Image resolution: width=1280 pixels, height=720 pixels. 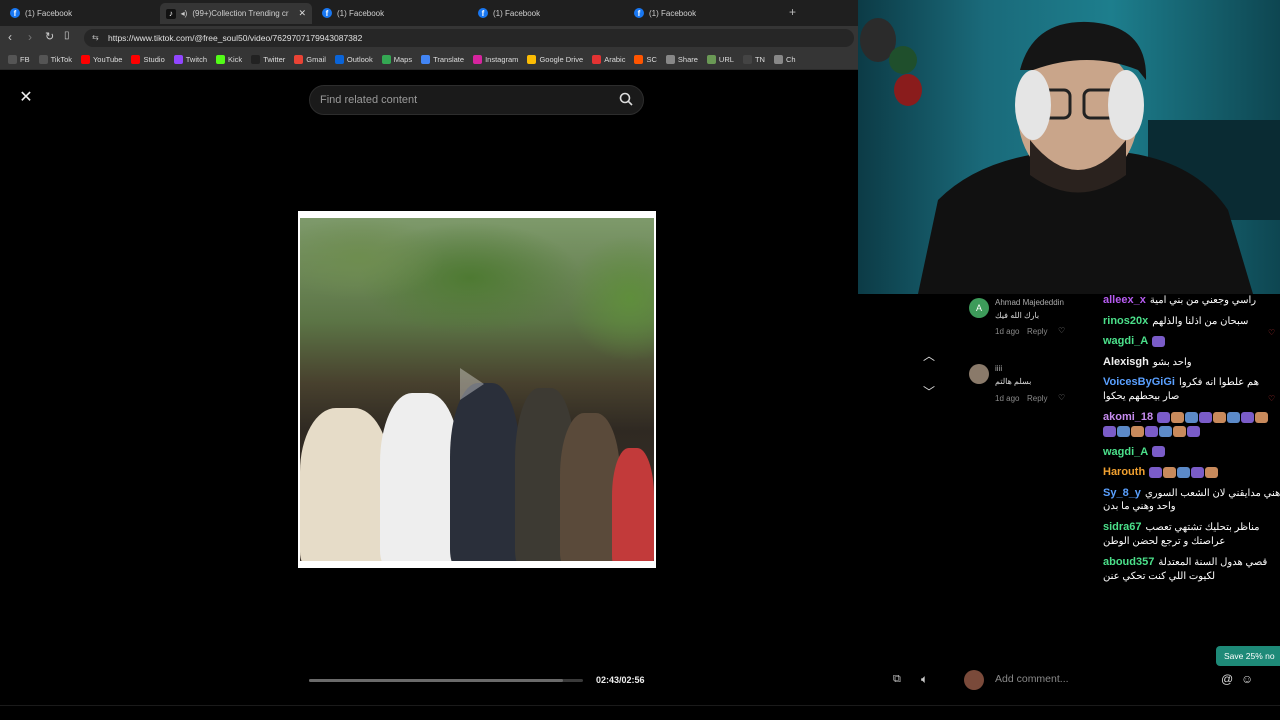 I want to click on chat-username: sidra67, so click(x=1122, y=527).